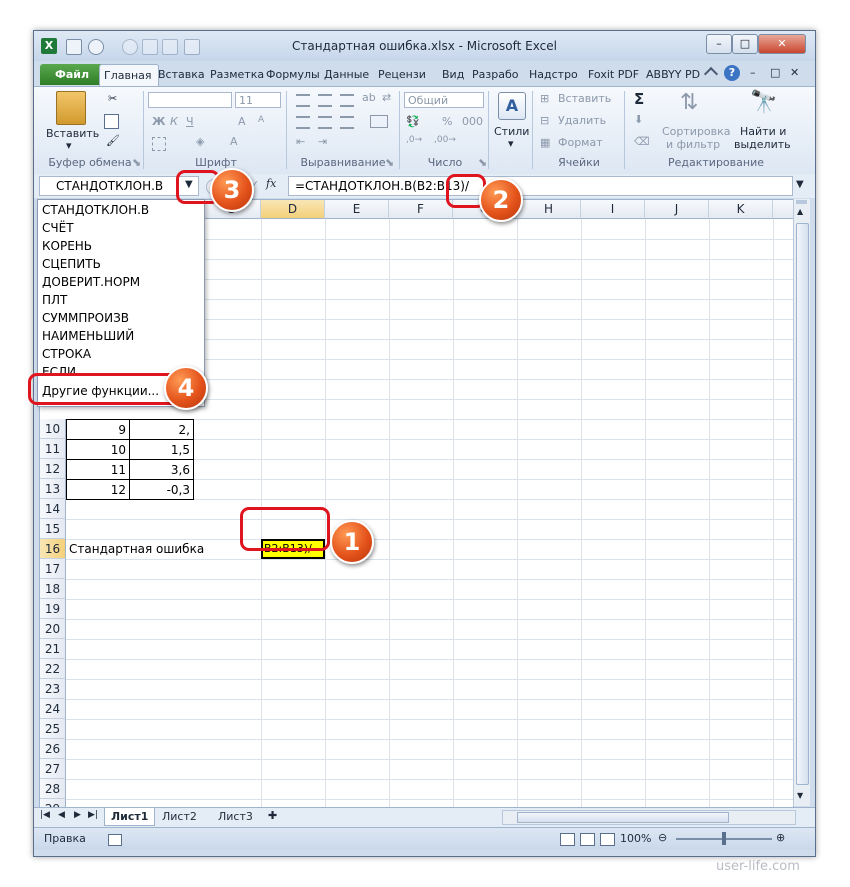  I want to click on row-header: 28, so click(53, 789).